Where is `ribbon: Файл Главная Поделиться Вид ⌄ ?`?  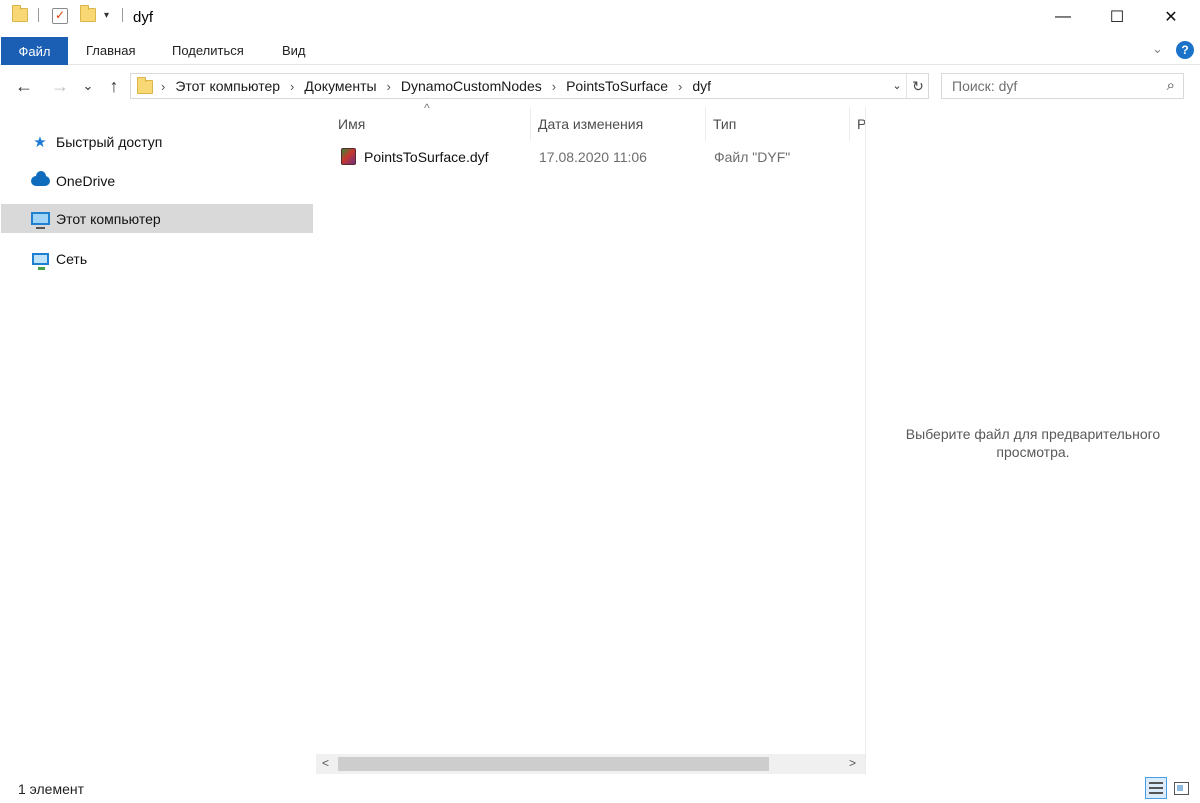 ribbon: Файл Главная Поделиться Вид ⌄ ? is located at coordinates (600, 50).